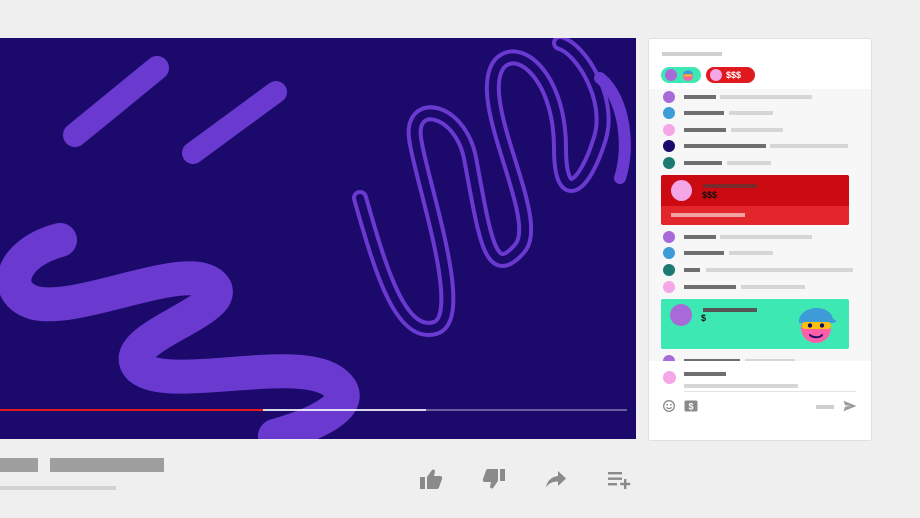  I want to click on char-count-placeholder, so click(825, 407).